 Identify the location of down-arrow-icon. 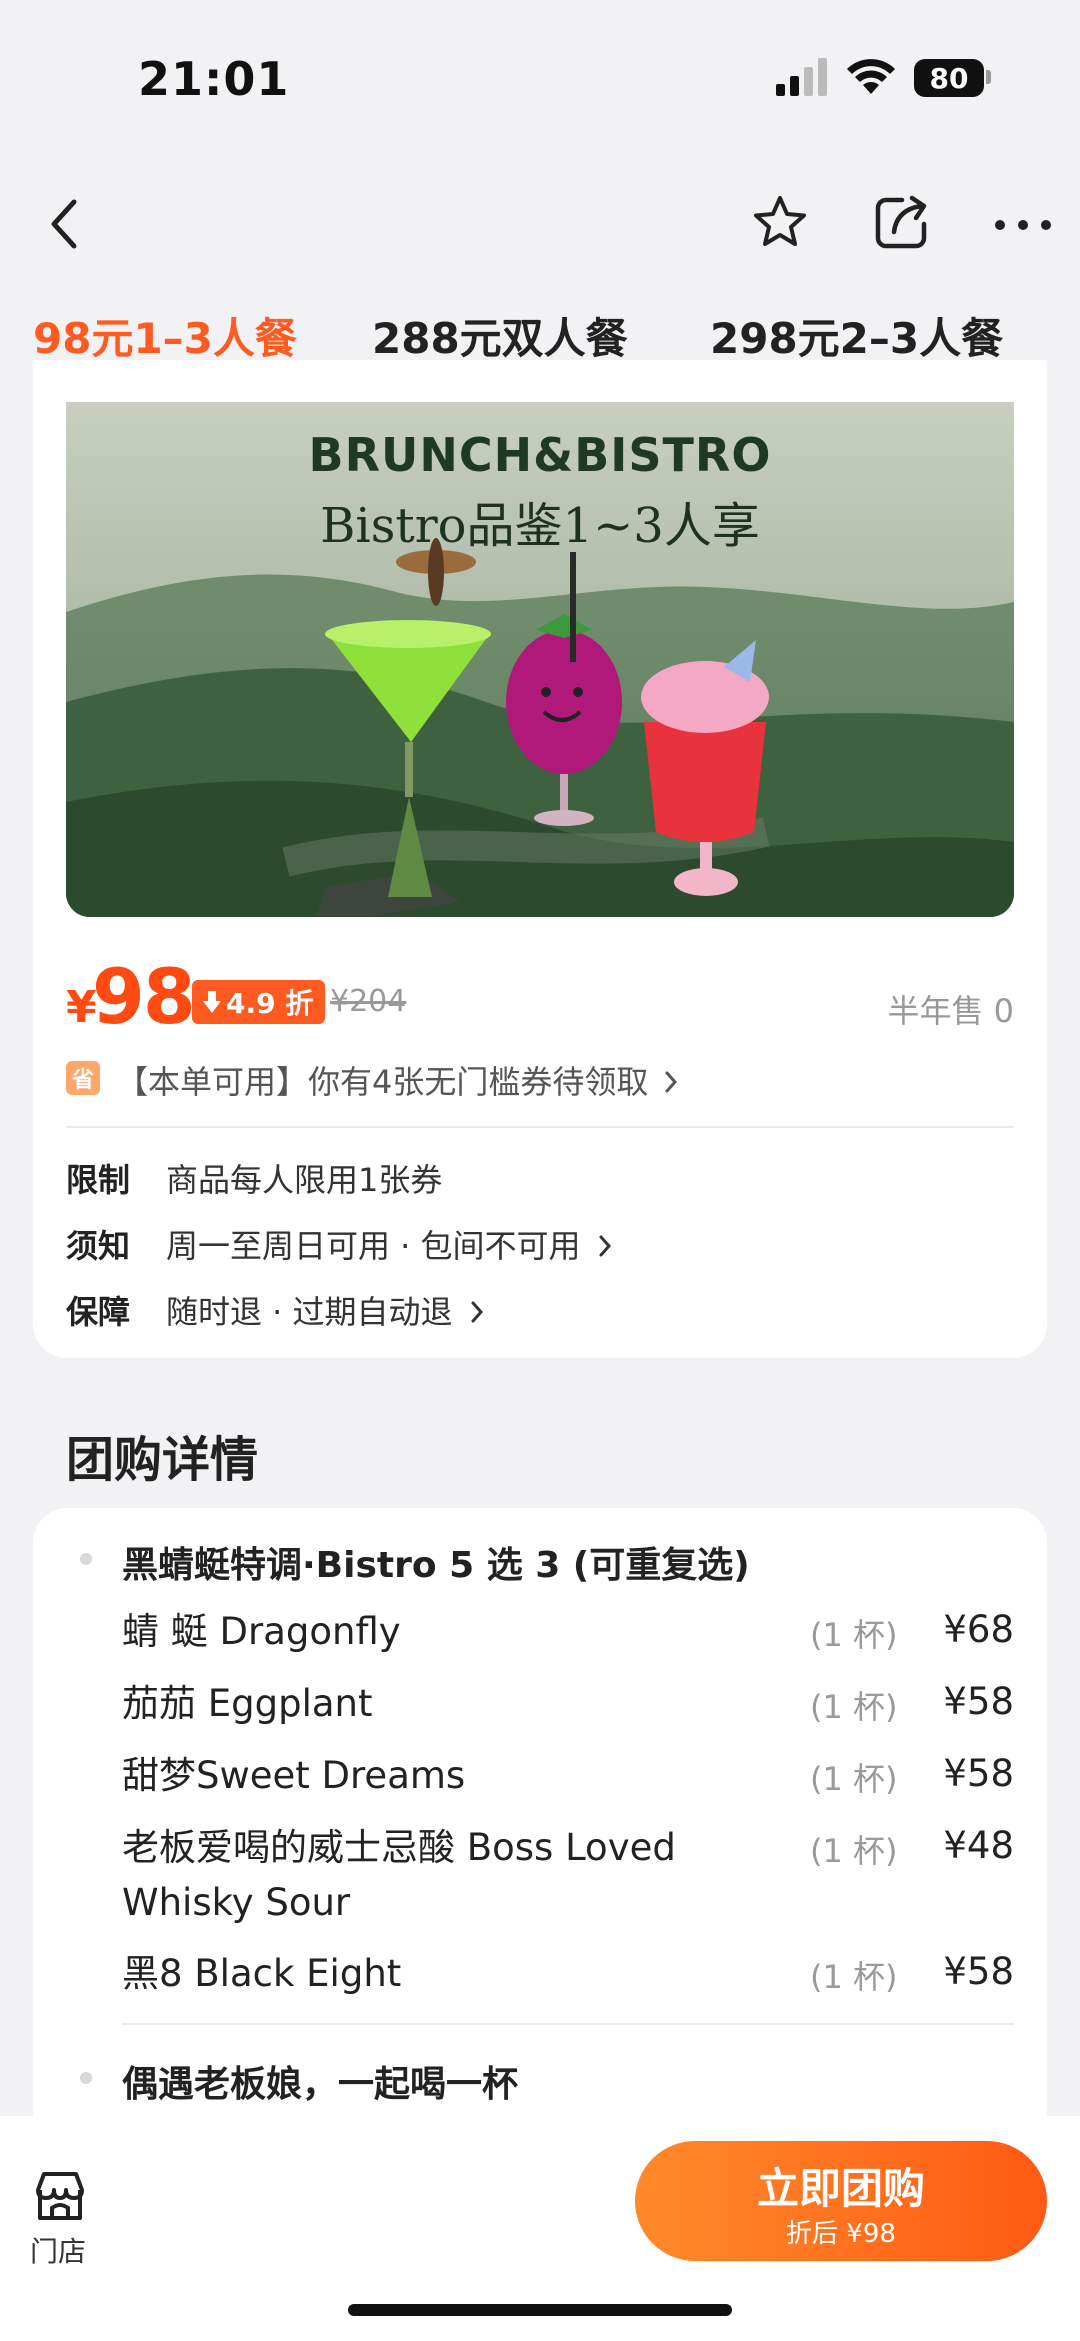
(212, 1002).